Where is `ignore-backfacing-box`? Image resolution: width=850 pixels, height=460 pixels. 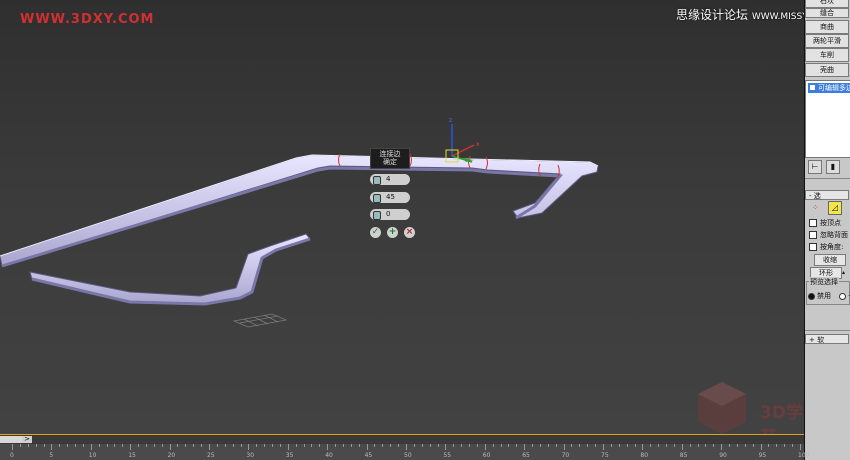 ignore-backfacing-box is located at coordinates (813, 235).